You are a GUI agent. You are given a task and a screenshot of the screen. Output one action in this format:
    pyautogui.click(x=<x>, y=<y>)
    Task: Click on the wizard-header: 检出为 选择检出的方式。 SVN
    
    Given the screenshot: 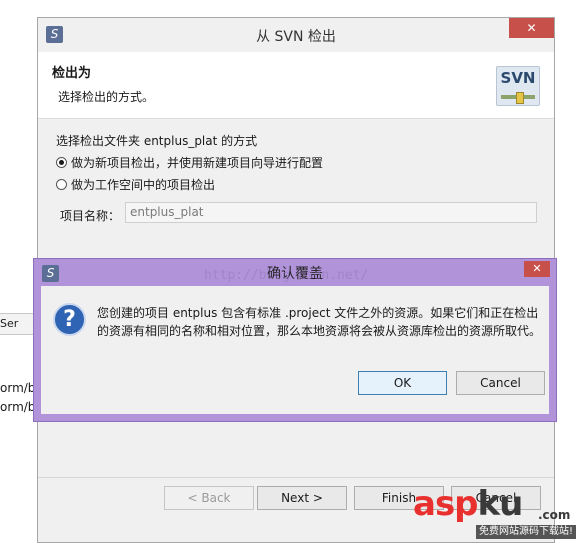 What is the action you would take?
    pyautogui.click(x=296, y=85)
    